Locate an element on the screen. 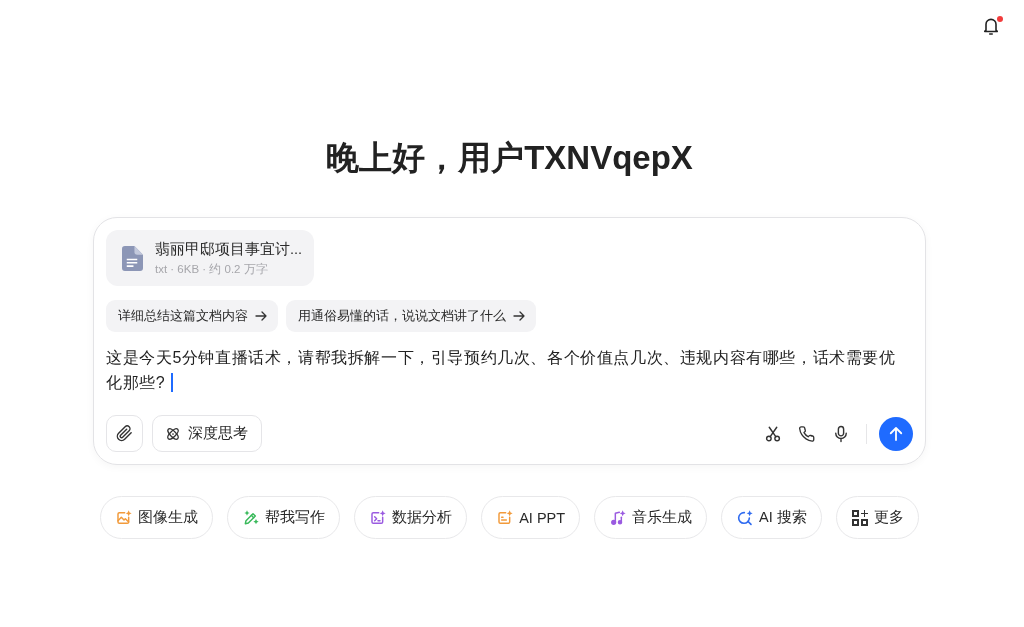 The width and height of the screenshot is (1024, 627). arrow-up-icon is located at coordinates (896, 433).